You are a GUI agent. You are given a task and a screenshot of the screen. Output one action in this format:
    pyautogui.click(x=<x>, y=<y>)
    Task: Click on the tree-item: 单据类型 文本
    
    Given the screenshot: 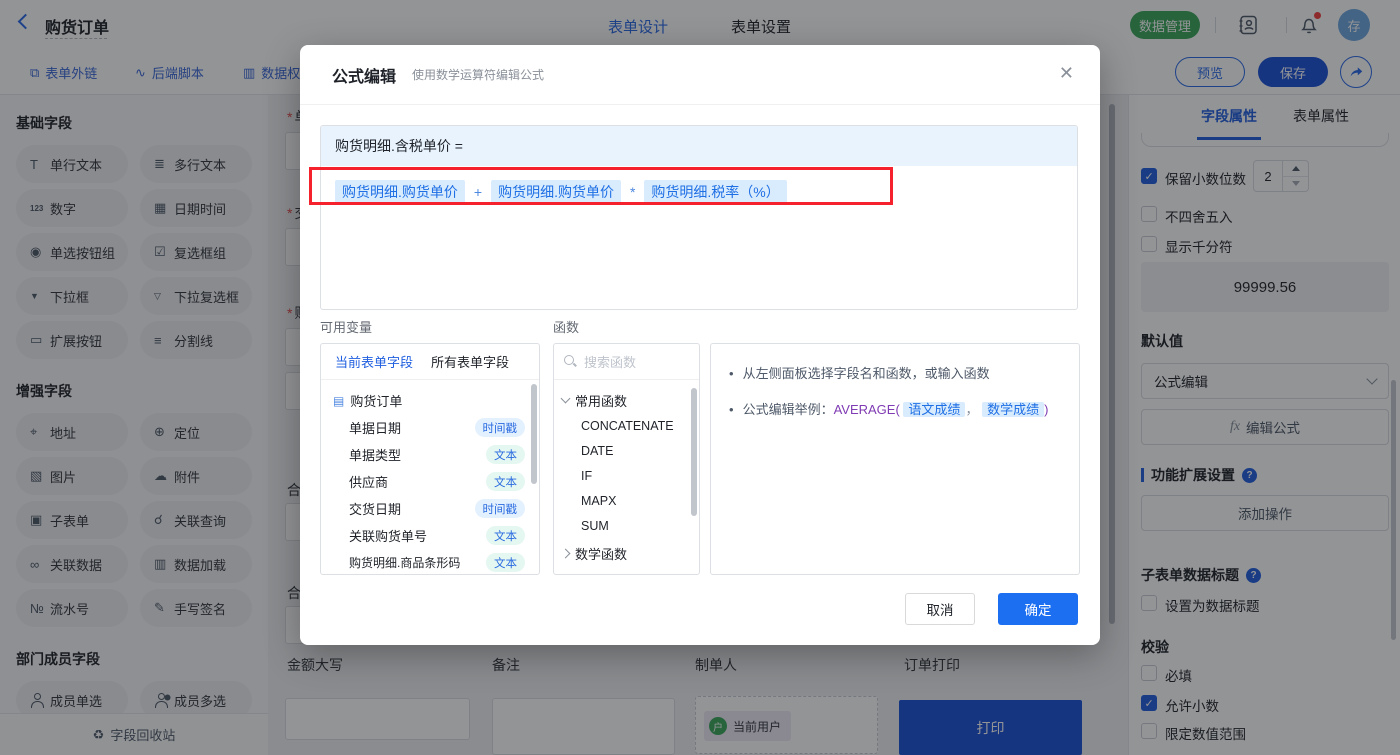 What is the action you would take?
    pyautogui.click(x=433, y=454)
    